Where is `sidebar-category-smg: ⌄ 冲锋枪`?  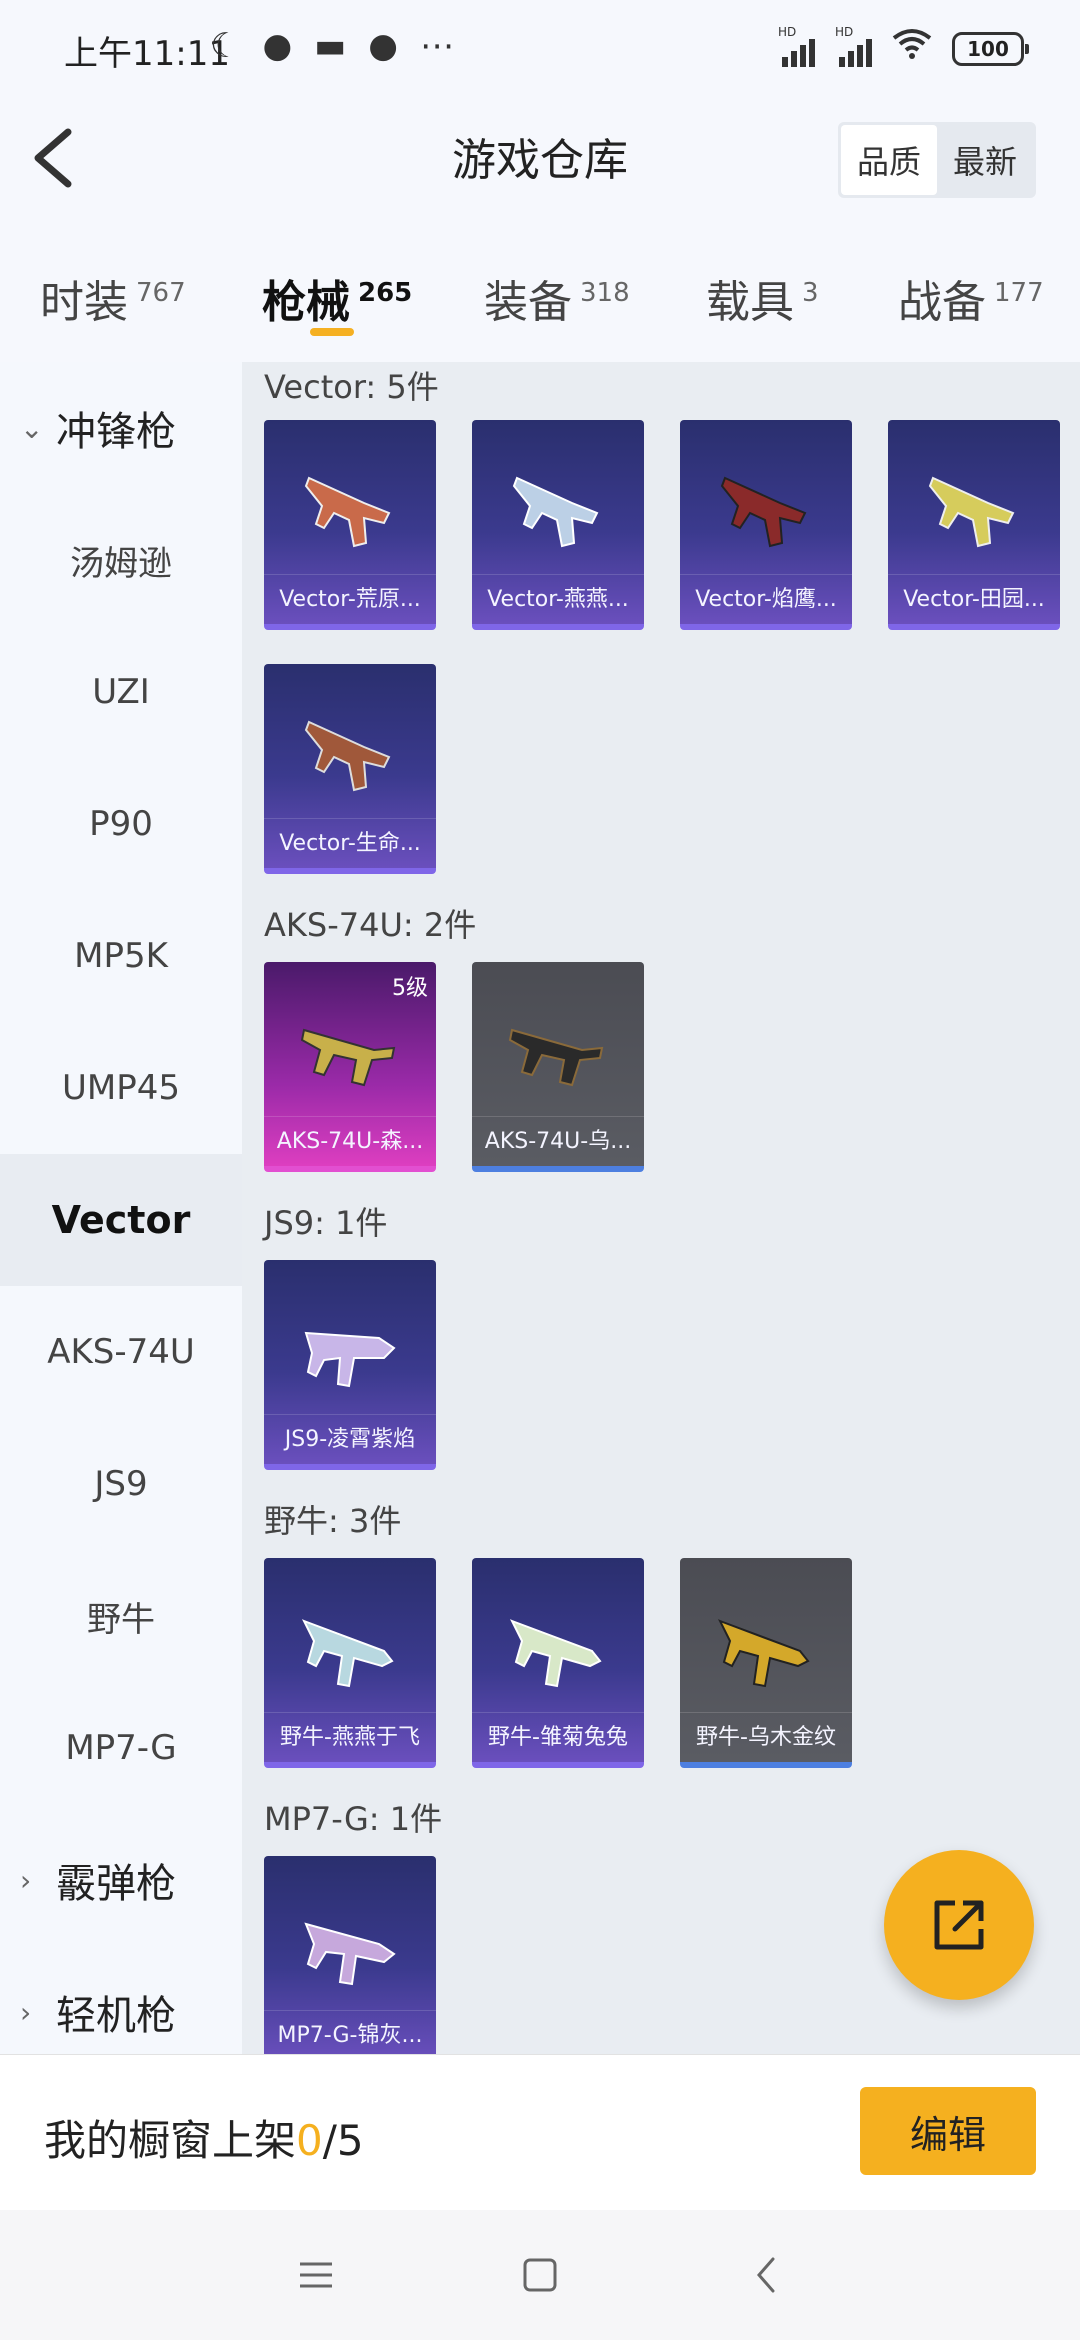
sidebar-category-smg: ⌄ 冲锋枪 is located at coordinates (121, 428).